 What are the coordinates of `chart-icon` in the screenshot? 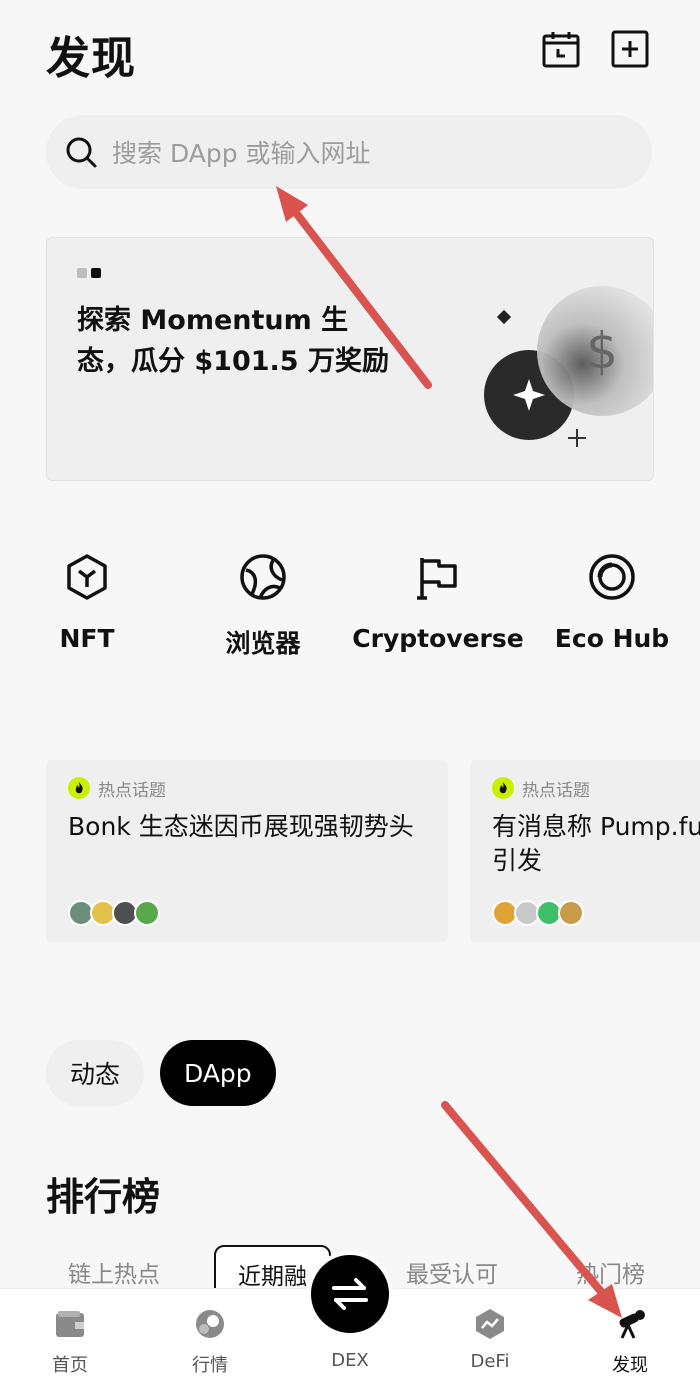 It's located at (210, 1324).